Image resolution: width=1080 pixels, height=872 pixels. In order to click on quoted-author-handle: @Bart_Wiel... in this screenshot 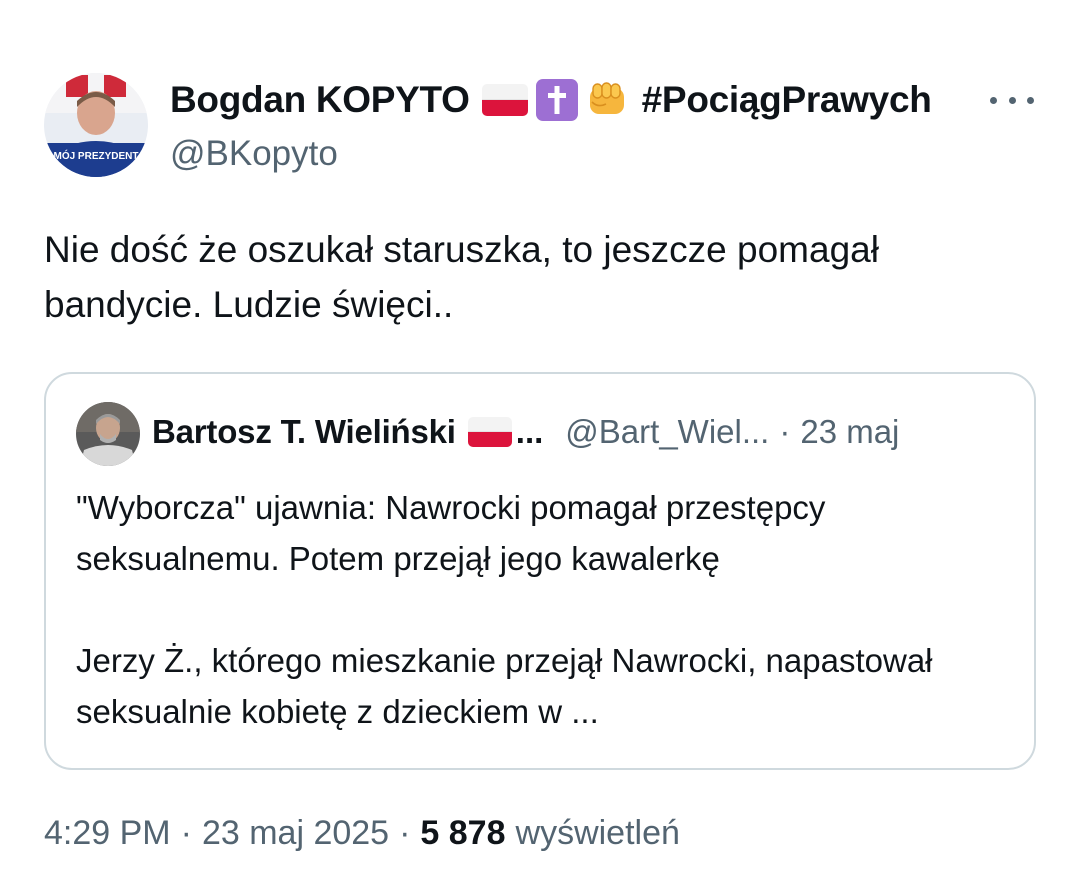, I will do `click(667, 431)`.